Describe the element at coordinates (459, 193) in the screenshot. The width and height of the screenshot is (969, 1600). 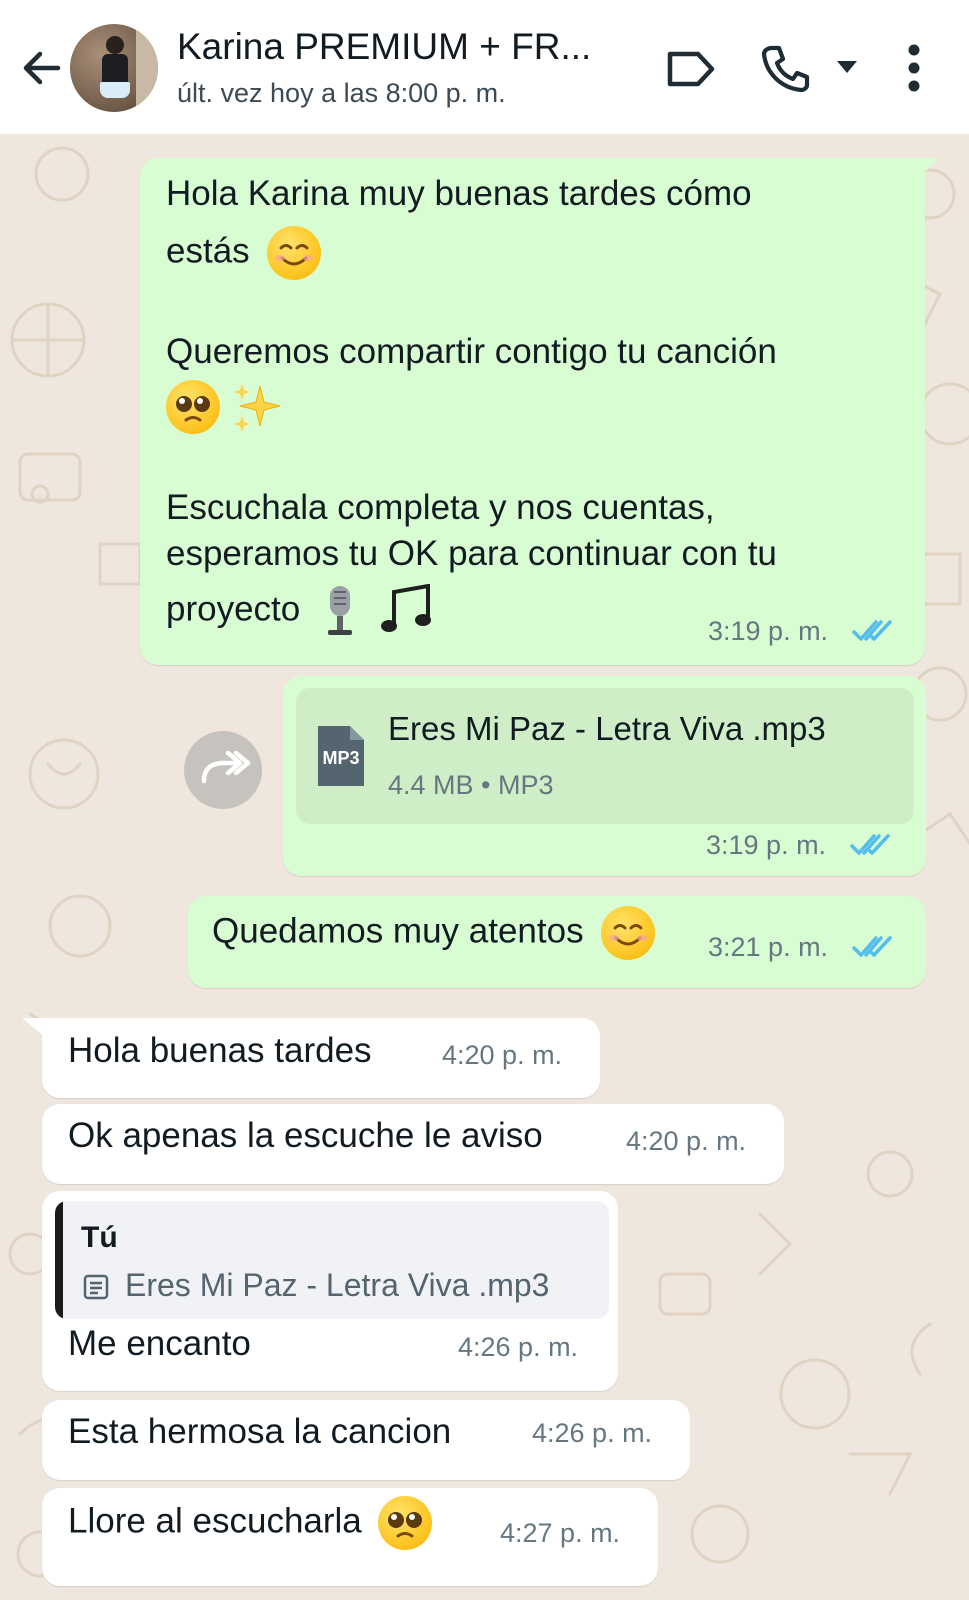
I see `message-text: Hola Karina muy buenas tardes cómo` at that location.